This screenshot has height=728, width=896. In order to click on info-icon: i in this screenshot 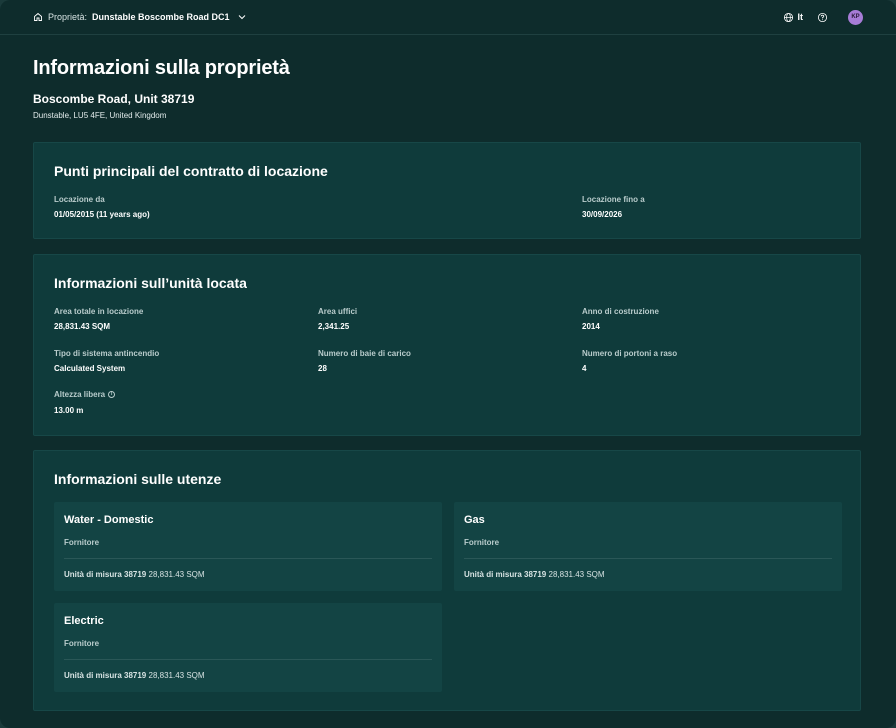, I will do `click(112, 395)`.